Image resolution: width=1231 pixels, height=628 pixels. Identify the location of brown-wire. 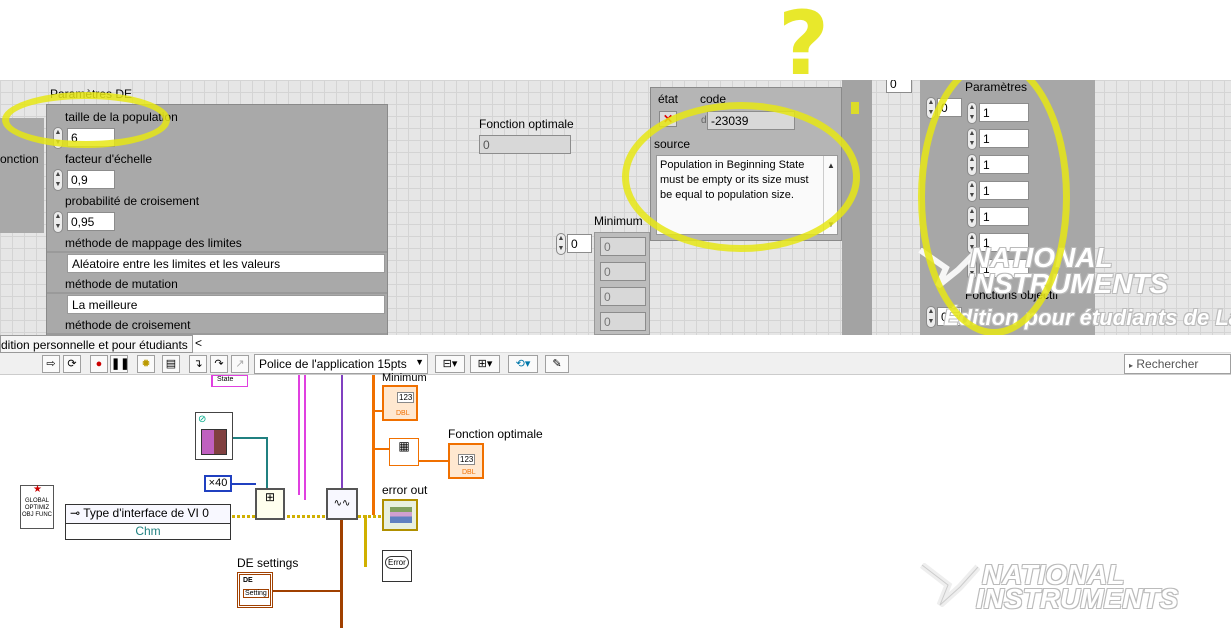
(341, 574).